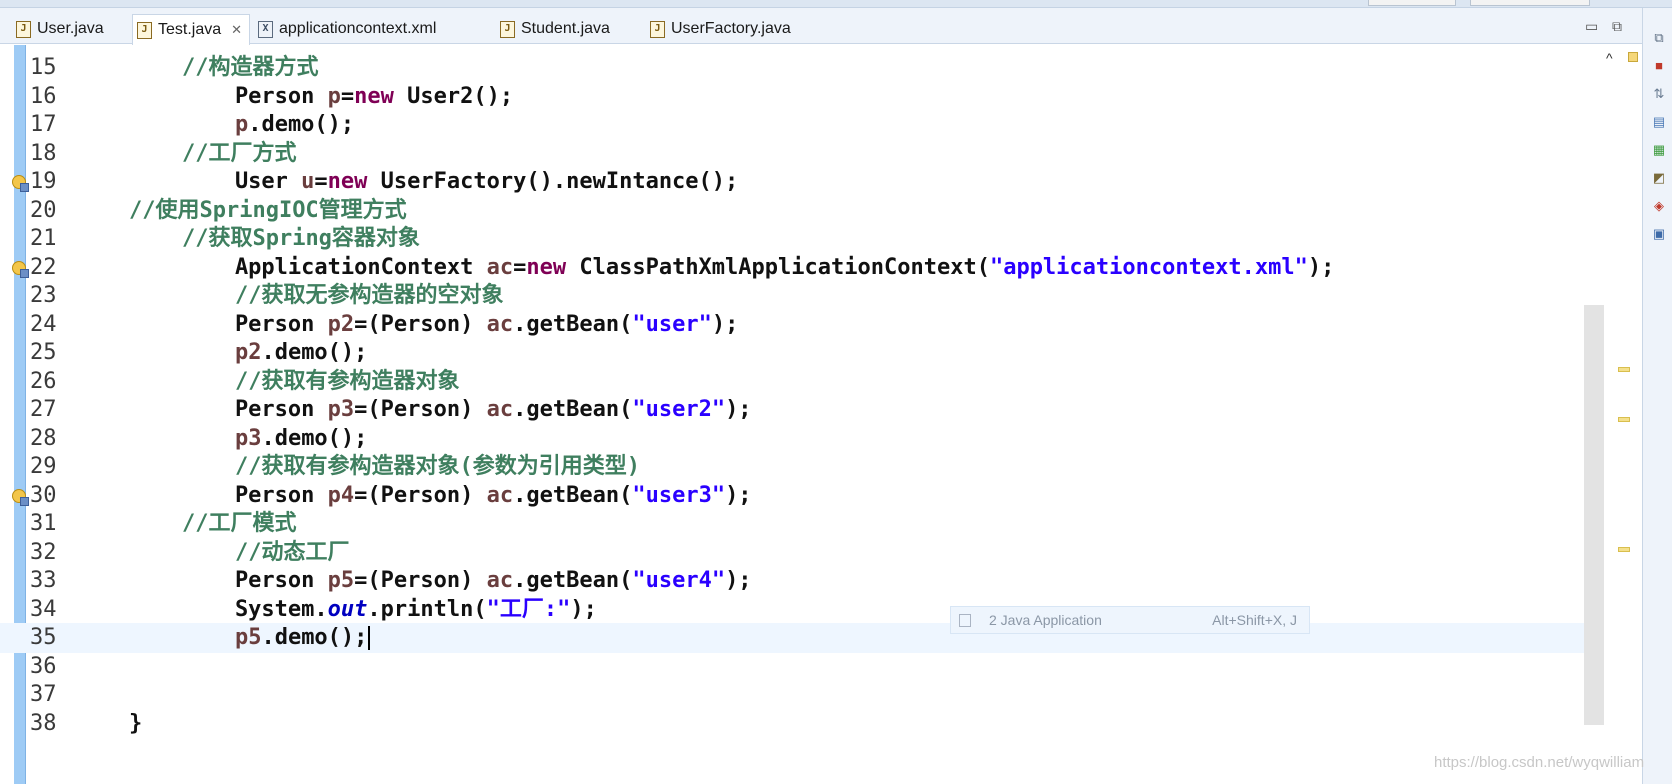  Describe the element at coordinates (336, 610) in the screenshot. I see `code-text: System.out.println("工厂:");` at that location.